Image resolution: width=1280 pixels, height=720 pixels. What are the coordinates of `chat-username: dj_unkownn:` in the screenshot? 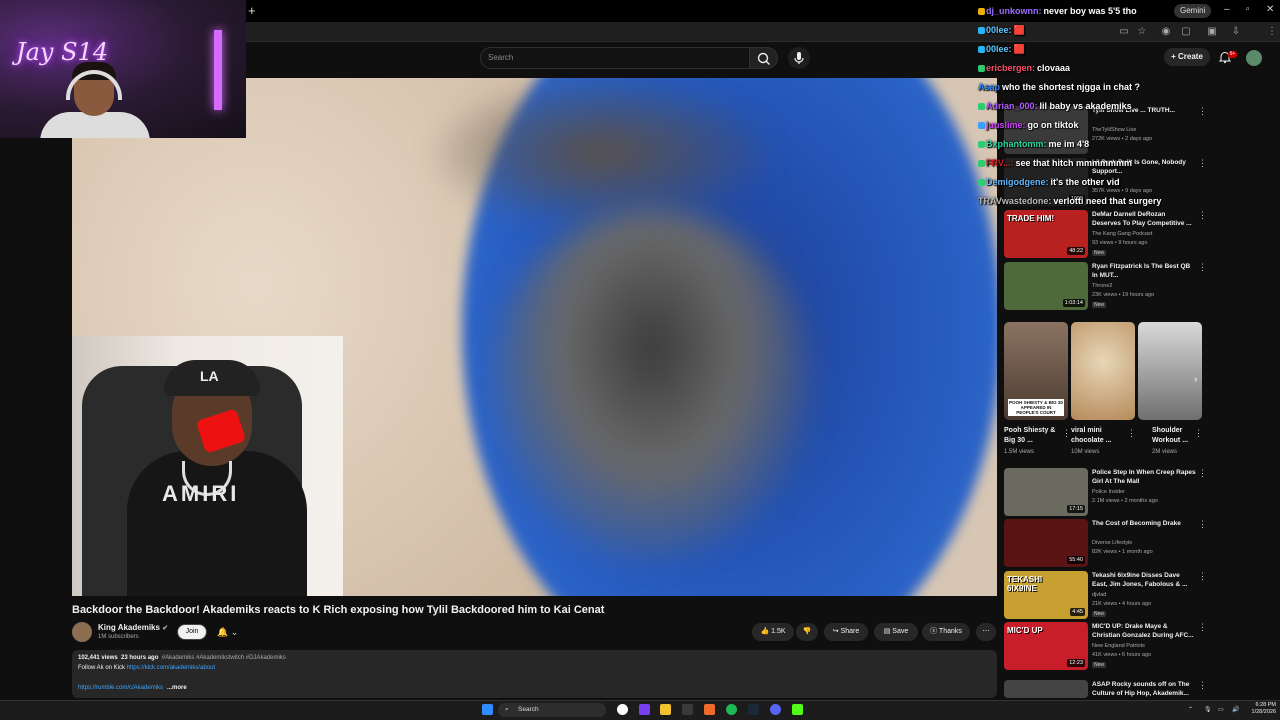 It's located at (1014, 11).